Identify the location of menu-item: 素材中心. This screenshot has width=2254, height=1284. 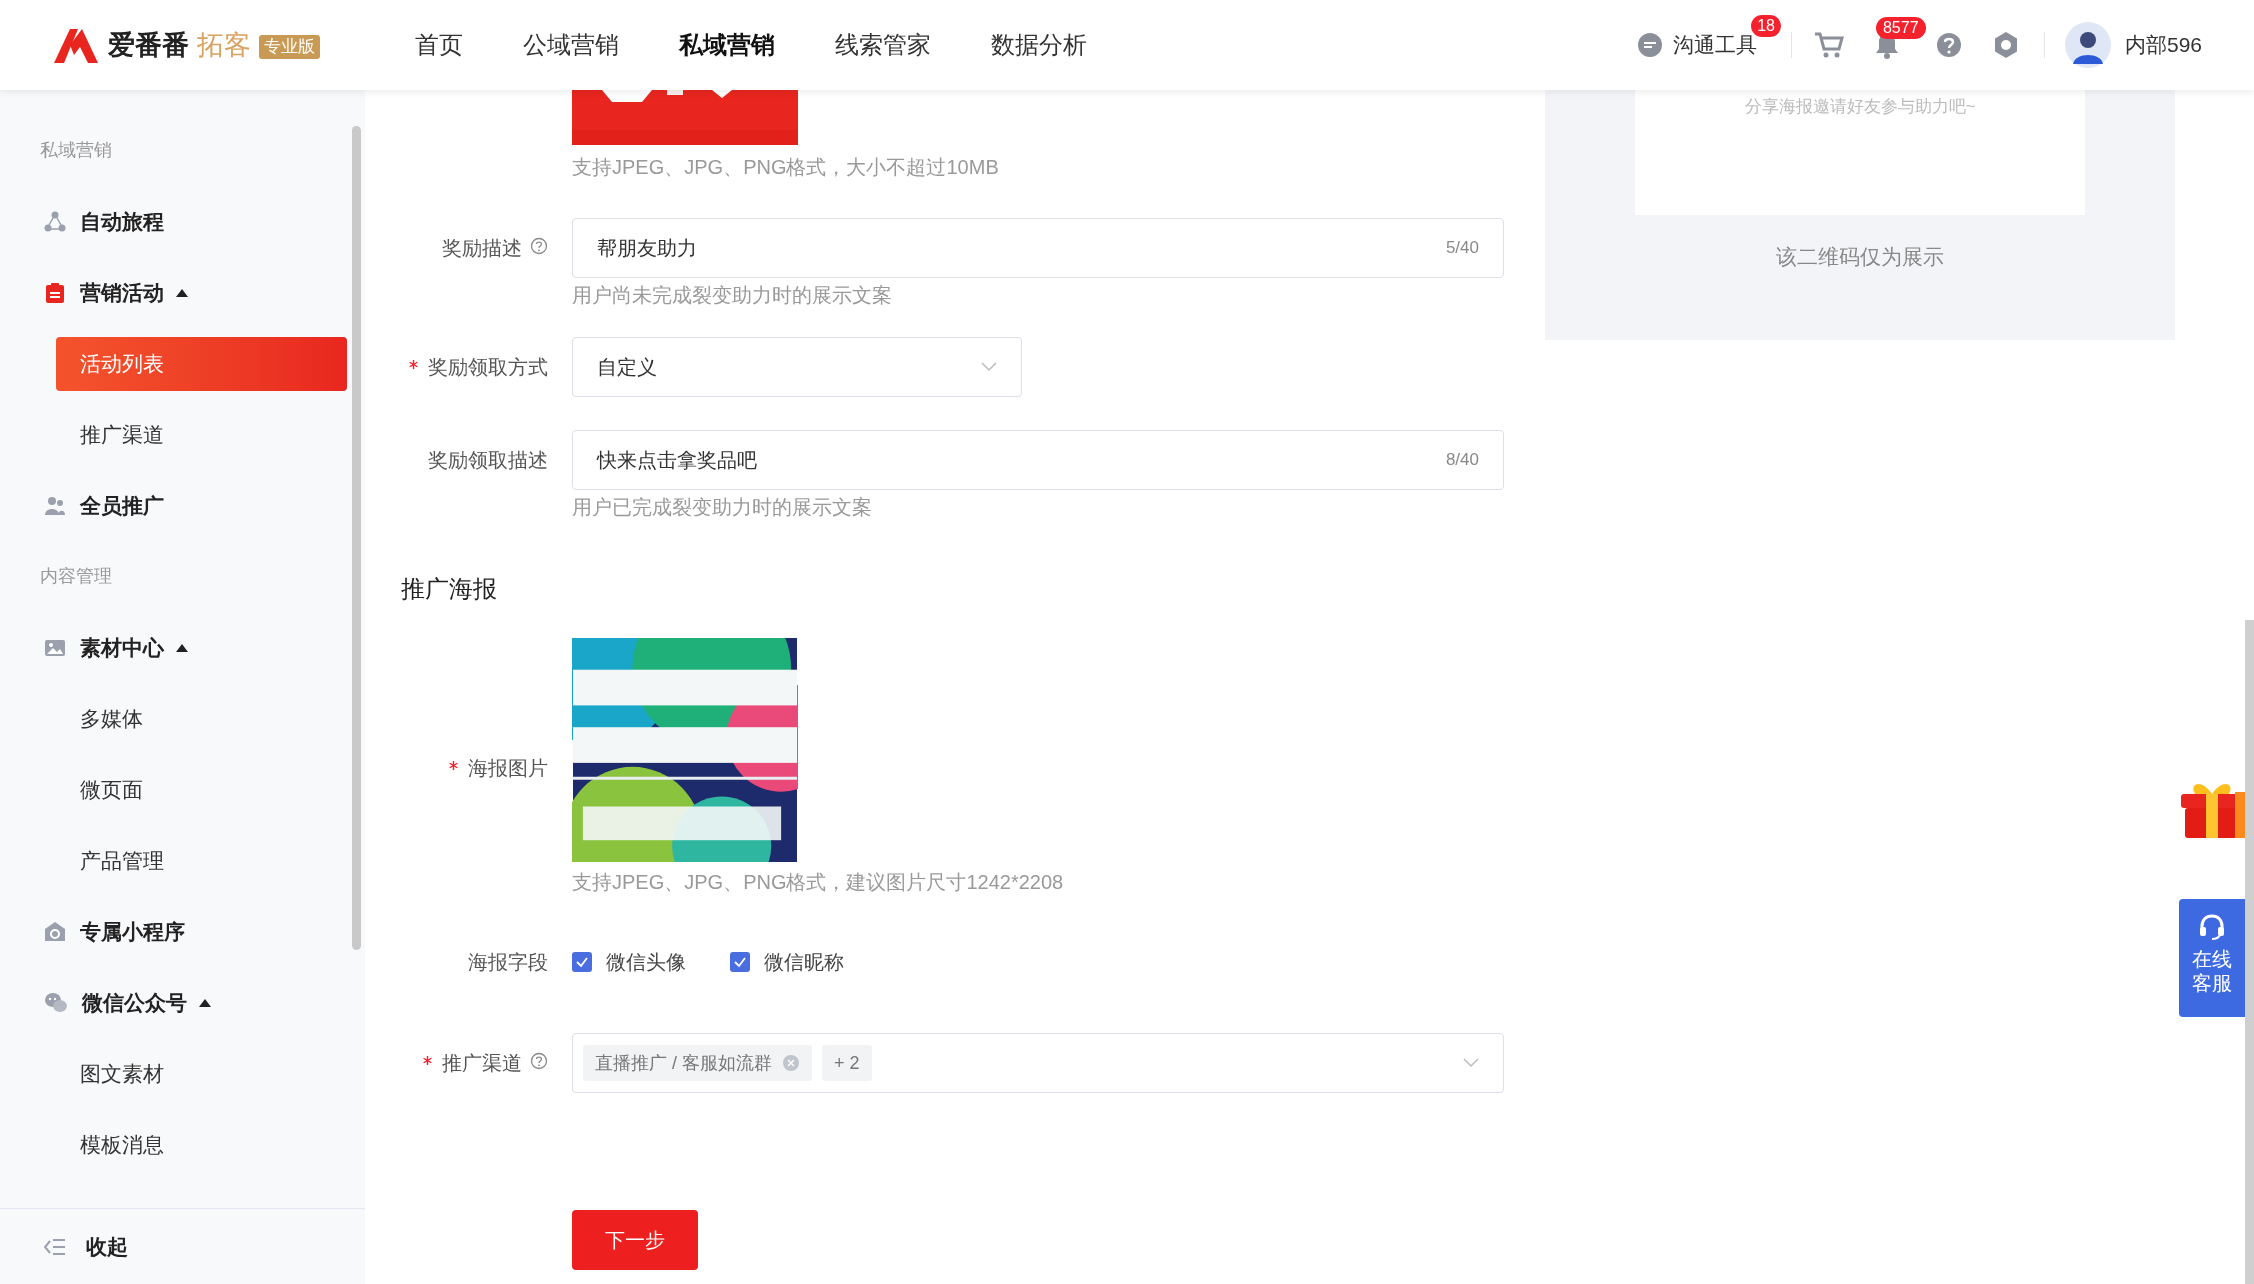
(116, 647).